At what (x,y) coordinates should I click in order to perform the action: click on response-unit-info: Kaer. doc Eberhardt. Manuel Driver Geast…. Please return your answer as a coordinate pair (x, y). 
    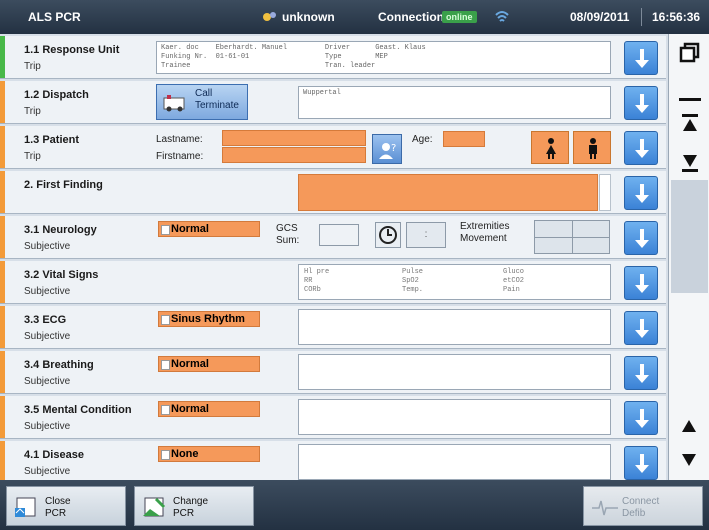
    Looking at the image, I should click on (383, 57).